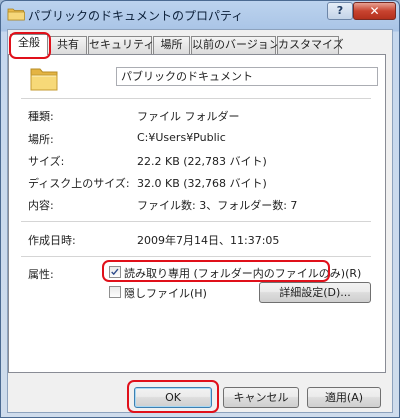 The width and height of the screenshot is (400, 418). I want to click on ok-highlight-ring, so click(173, 396).